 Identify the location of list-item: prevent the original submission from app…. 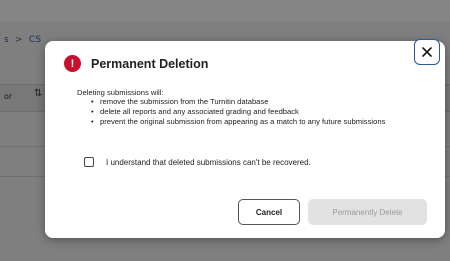
(246, 122).